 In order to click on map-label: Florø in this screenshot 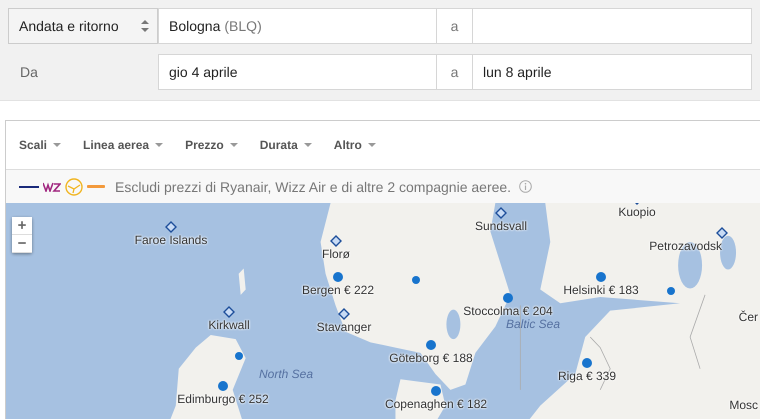, I will do `click(336, 254)`.